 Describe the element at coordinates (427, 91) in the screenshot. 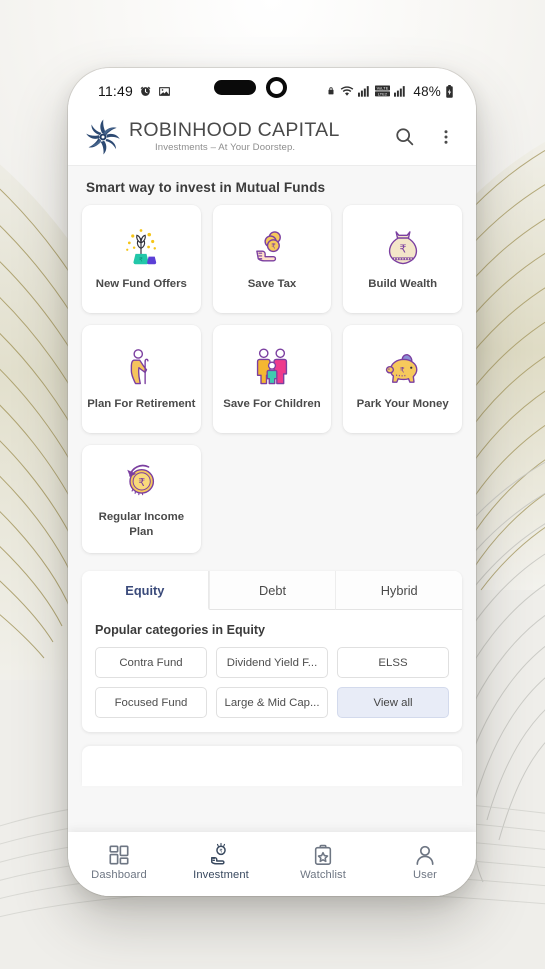

I see `battery-percent: 48%` at that location.